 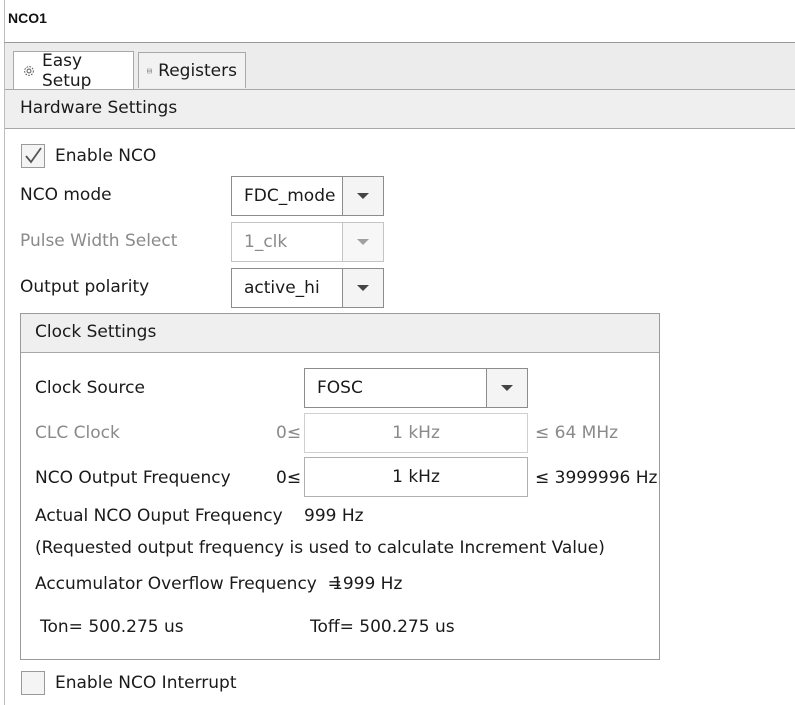 What do you see at coordinates (99, 108) in the screenshot?
I see `hardware-settings-title: Hardware Settings` at bounding box center [99, 108].